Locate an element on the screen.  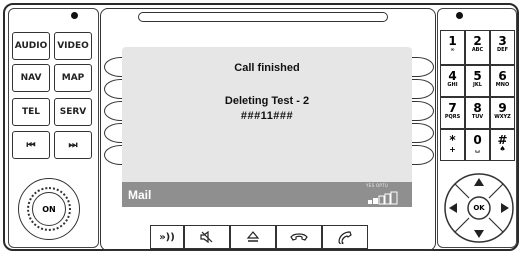
key-letters: JKL is located at coordinates (477, 85).